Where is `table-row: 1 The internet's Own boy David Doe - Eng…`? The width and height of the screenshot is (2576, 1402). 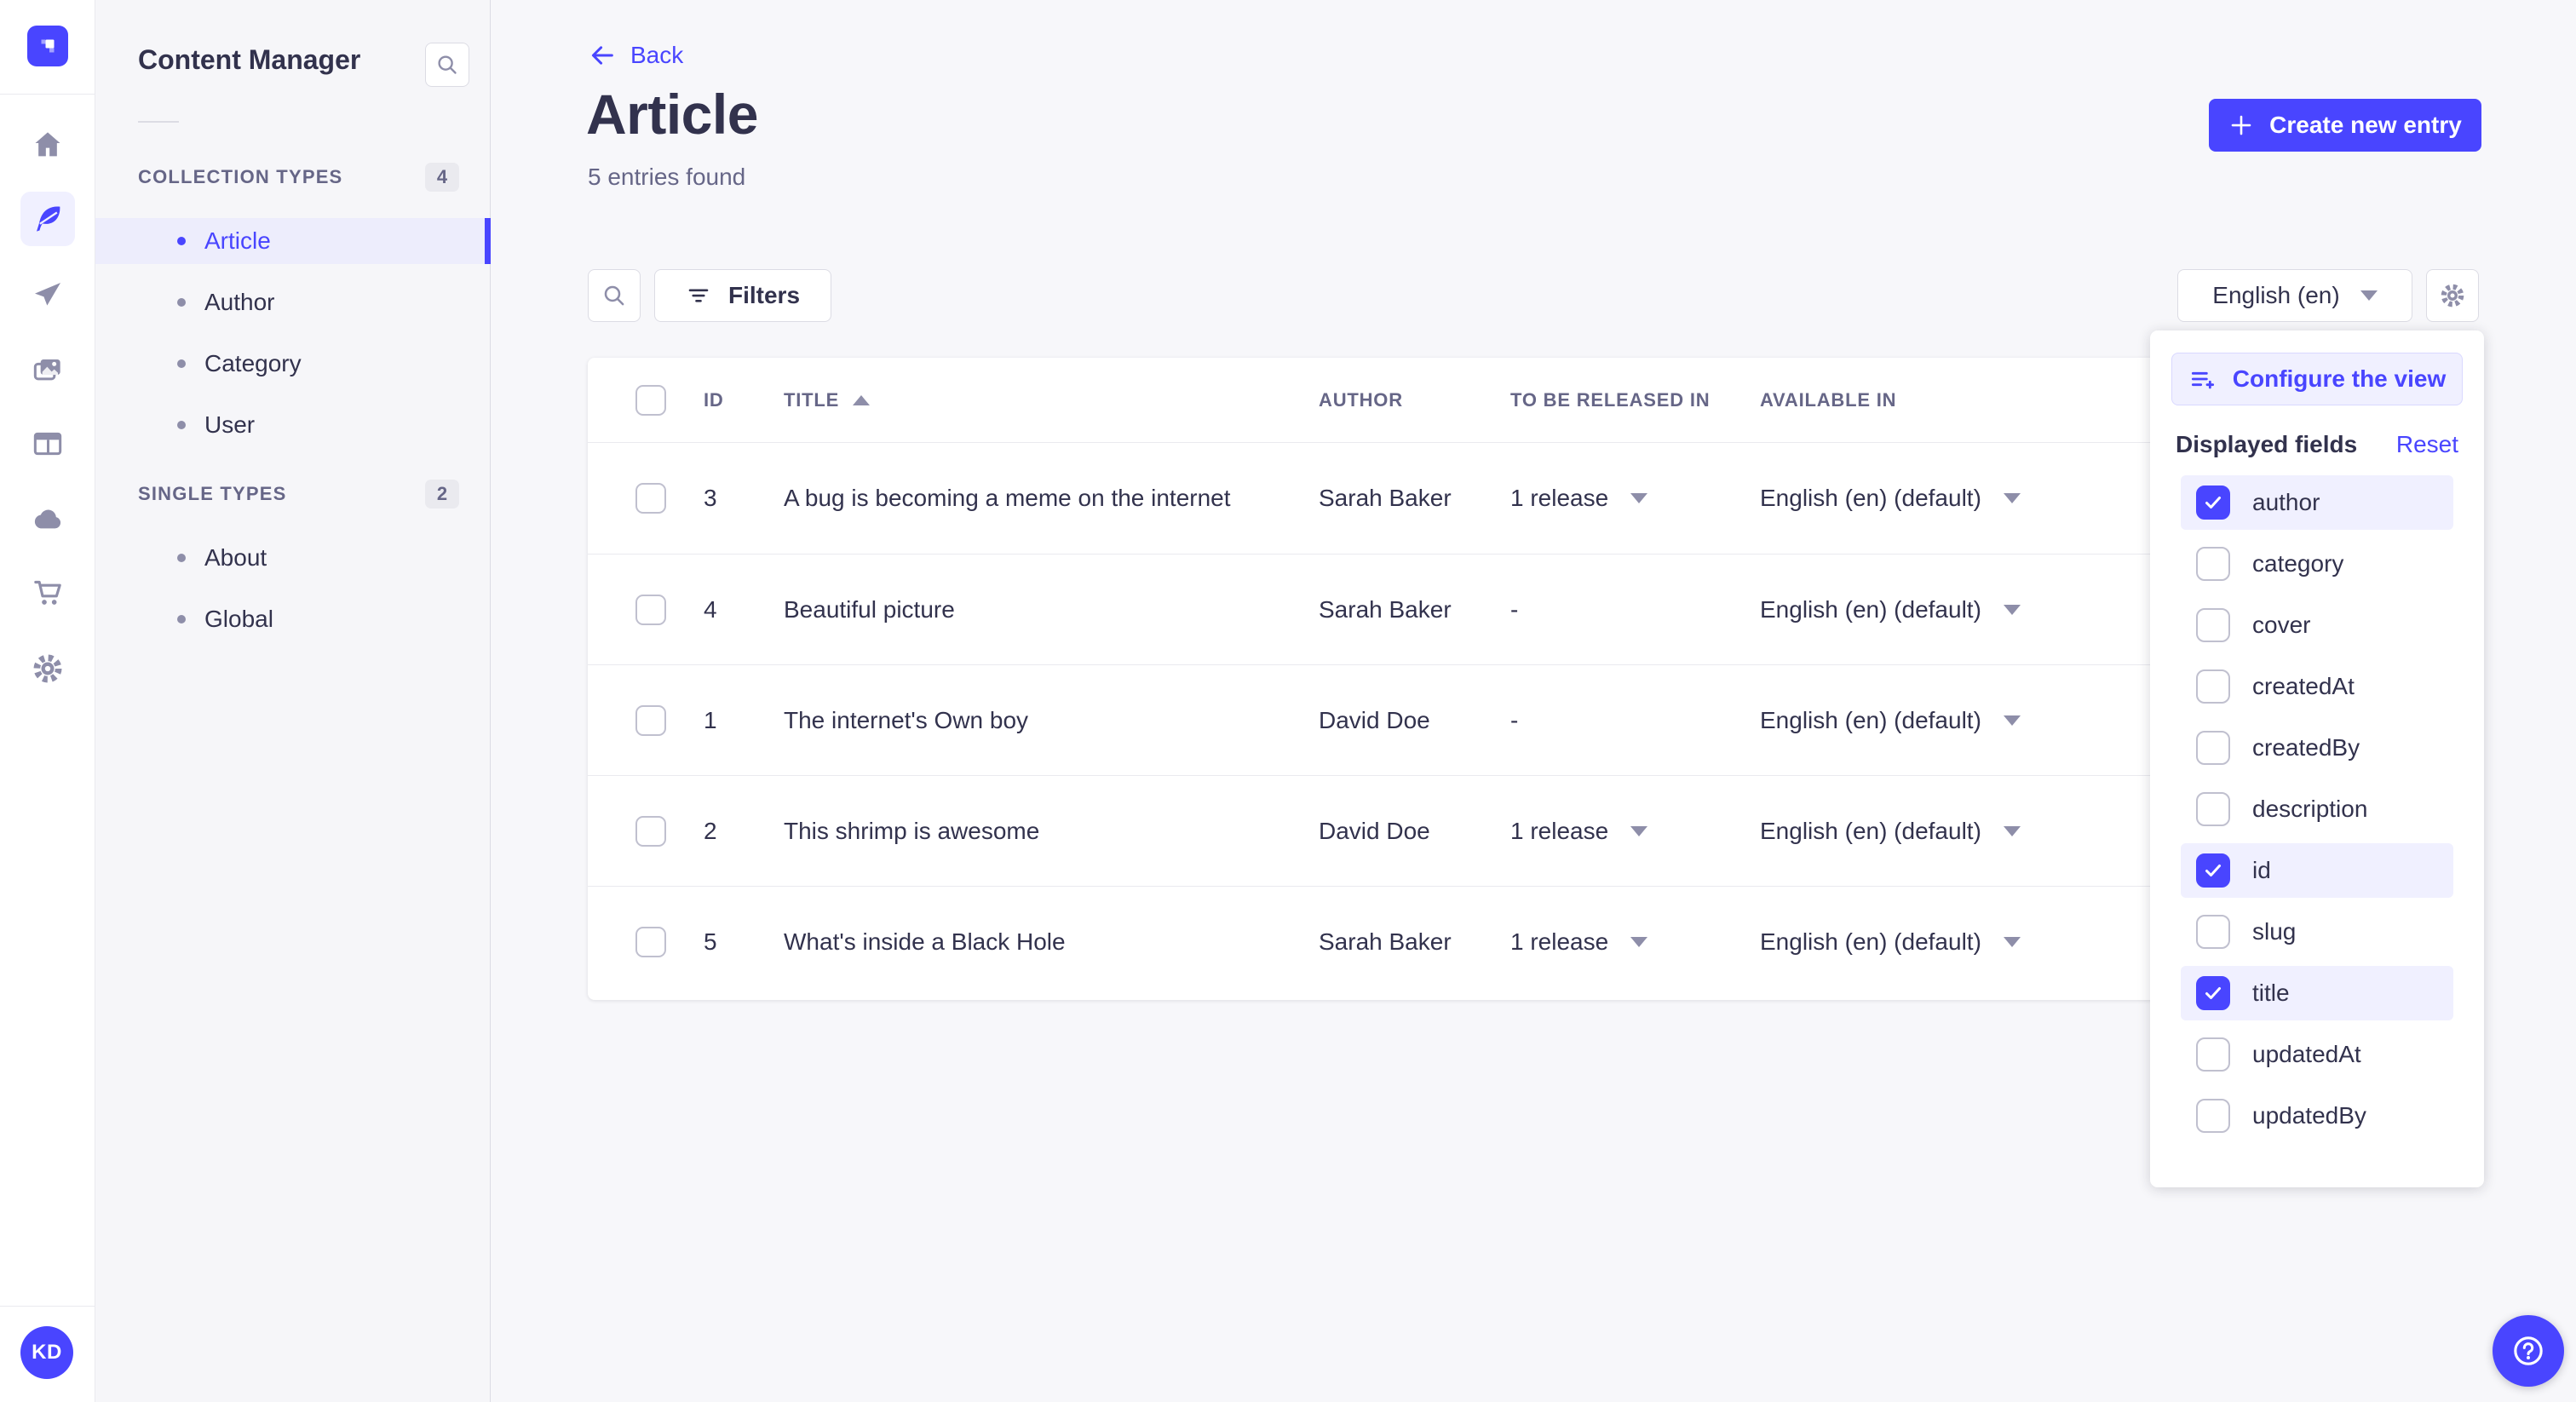
table-row: 1 The internet's Own boy David Doe - Eng… is located at coordinates (1385, 719).